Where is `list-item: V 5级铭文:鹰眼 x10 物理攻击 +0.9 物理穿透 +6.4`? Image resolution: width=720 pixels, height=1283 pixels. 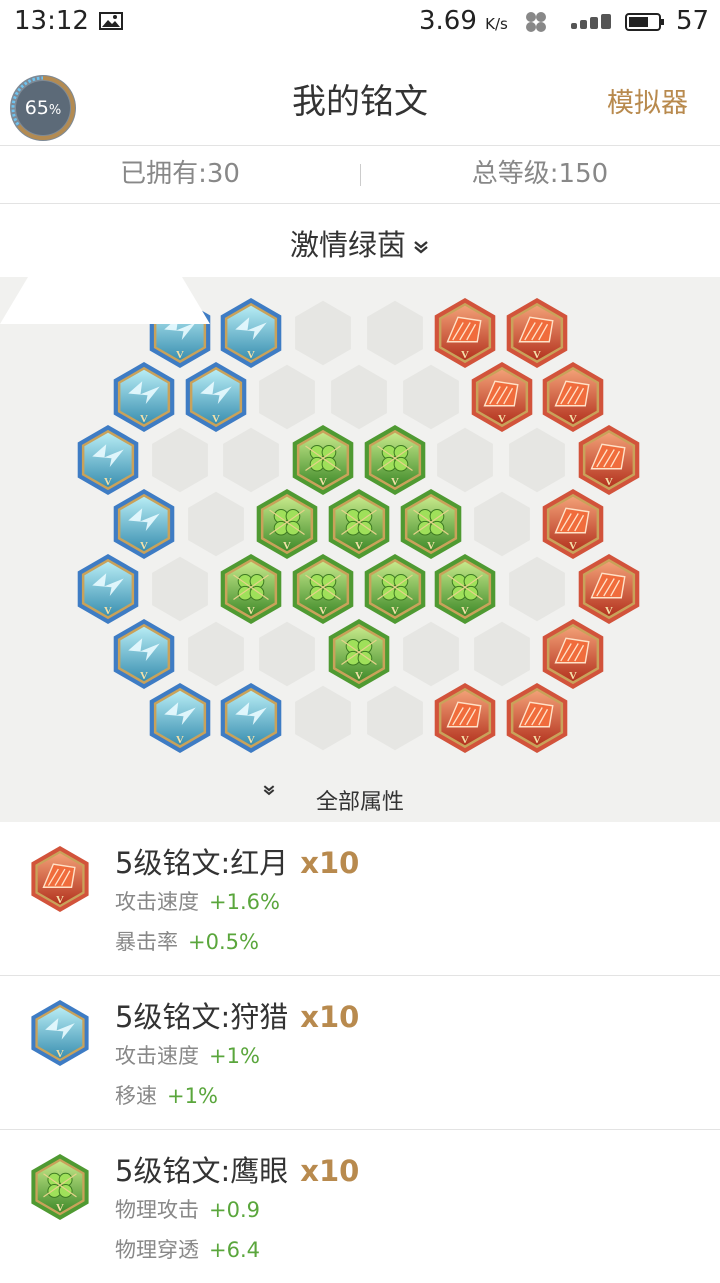 list-item: V 5级铭文:鹰眼 x10 物理攻击 +0.9 物理穿透 +6.4 is located at coordinates (360, 1206).